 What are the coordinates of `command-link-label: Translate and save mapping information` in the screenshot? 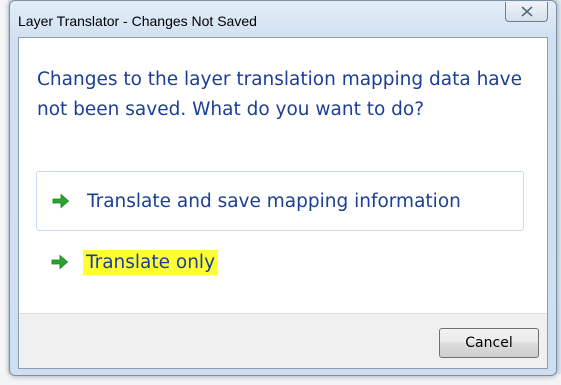 It's located at (274, 201).